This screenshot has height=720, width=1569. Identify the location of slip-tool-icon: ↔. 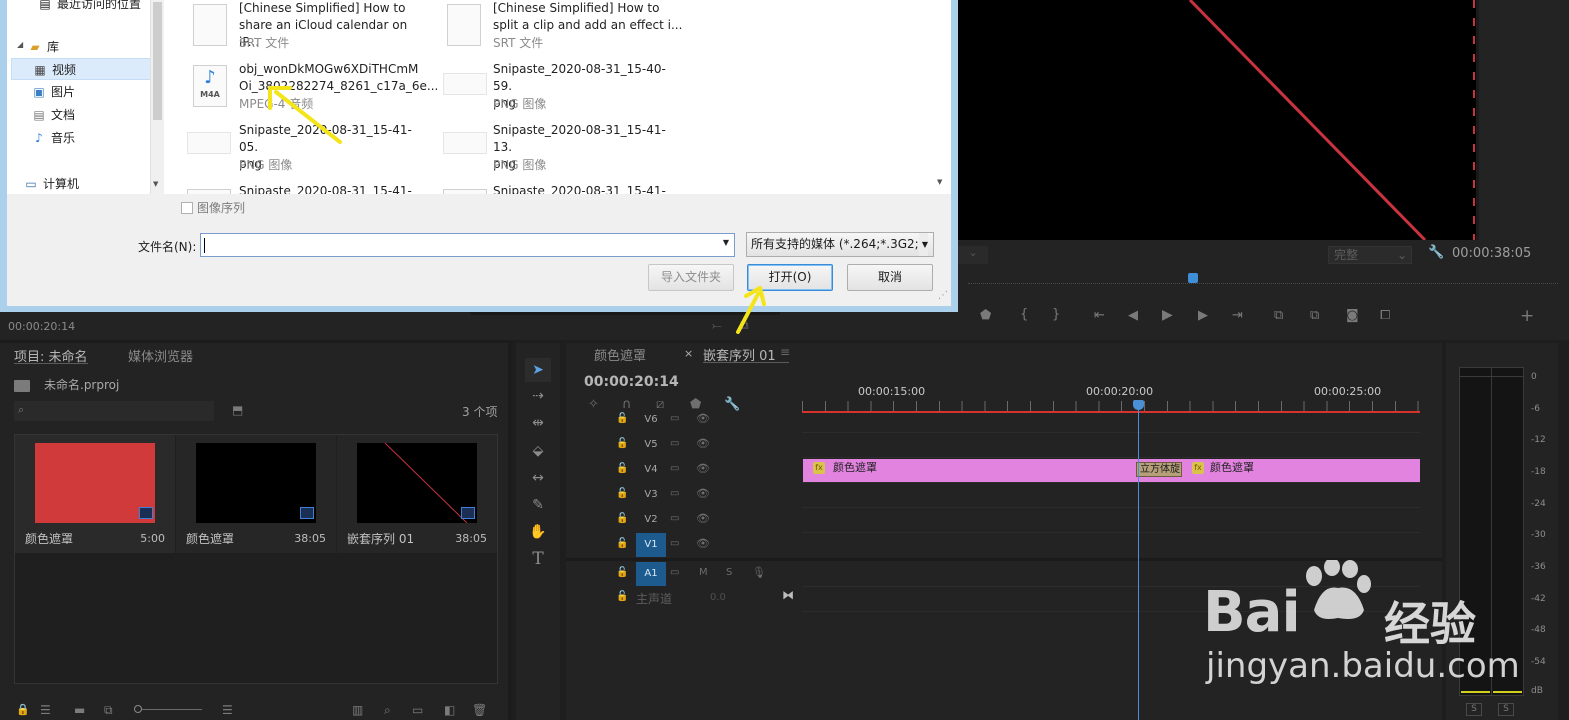
(538, 478).